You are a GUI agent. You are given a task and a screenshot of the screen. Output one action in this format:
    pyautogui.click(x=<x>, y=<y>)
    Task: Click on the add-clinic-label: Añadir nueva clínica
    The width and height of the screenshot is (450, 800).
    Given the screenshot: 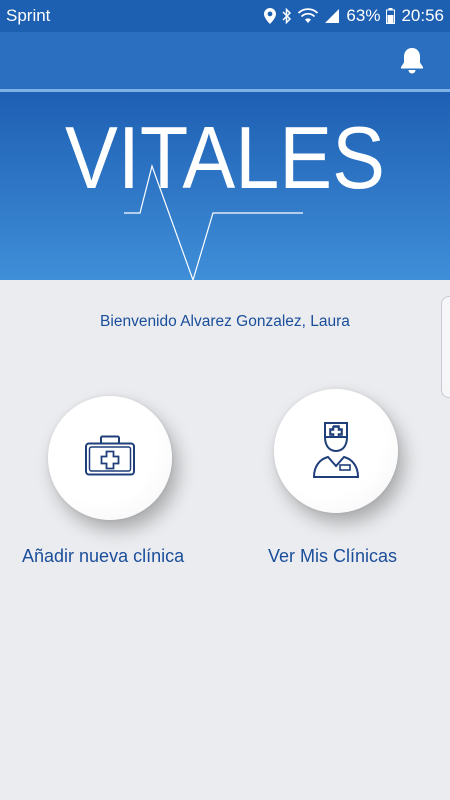 What is the action you would take?
    pyautogui.click(x=103, y=556)
    